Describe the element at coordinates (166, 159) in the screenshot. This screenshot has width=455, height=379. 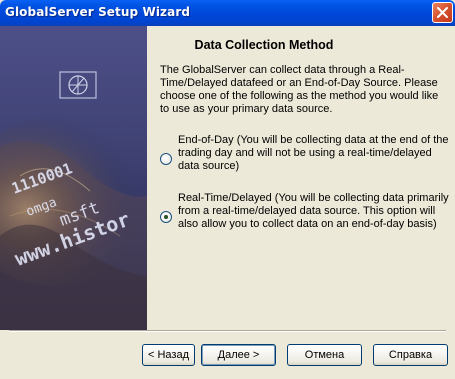
I see `radio-end-of-day` at that location.